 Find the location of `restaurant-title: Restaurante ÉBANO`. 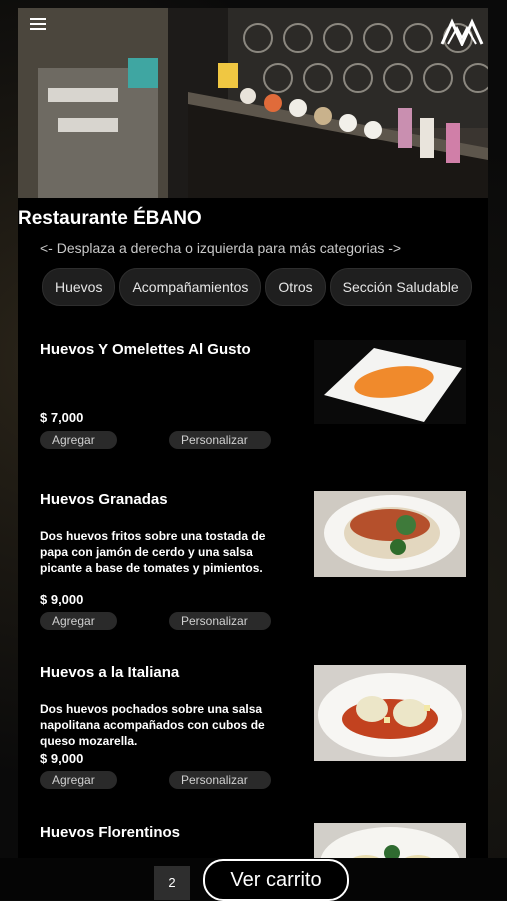

restaurant-title: Restaurante ÉBANO is located at coordinates (110, 218).